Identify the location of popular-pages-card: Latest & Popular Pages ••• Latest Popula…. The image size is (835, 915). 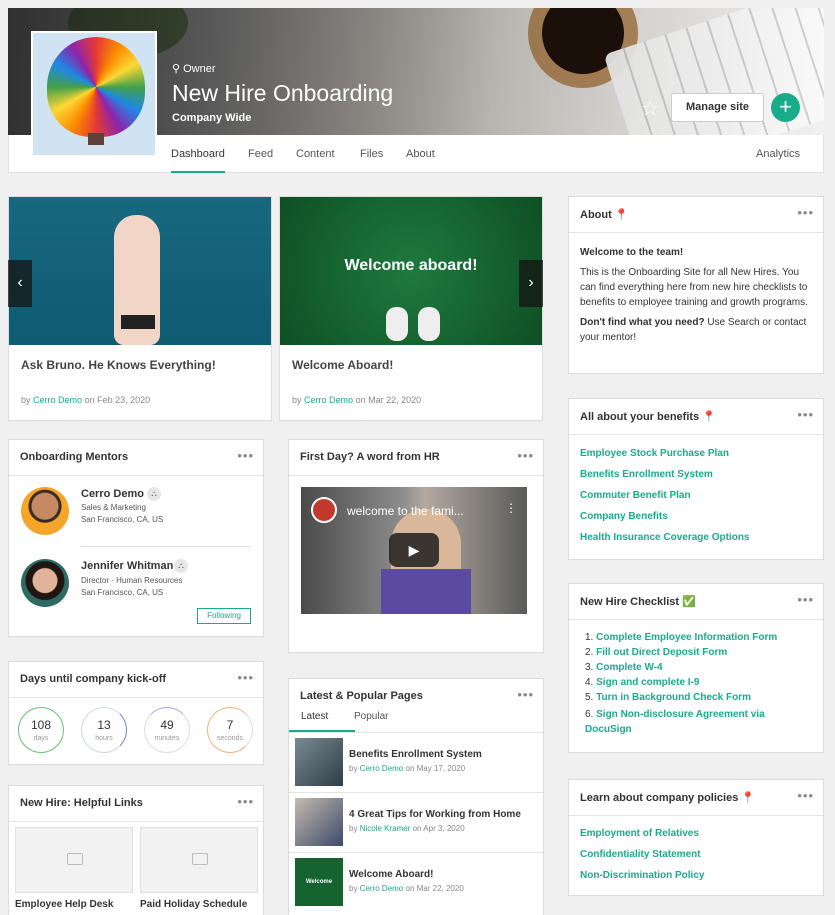
(416, 796).